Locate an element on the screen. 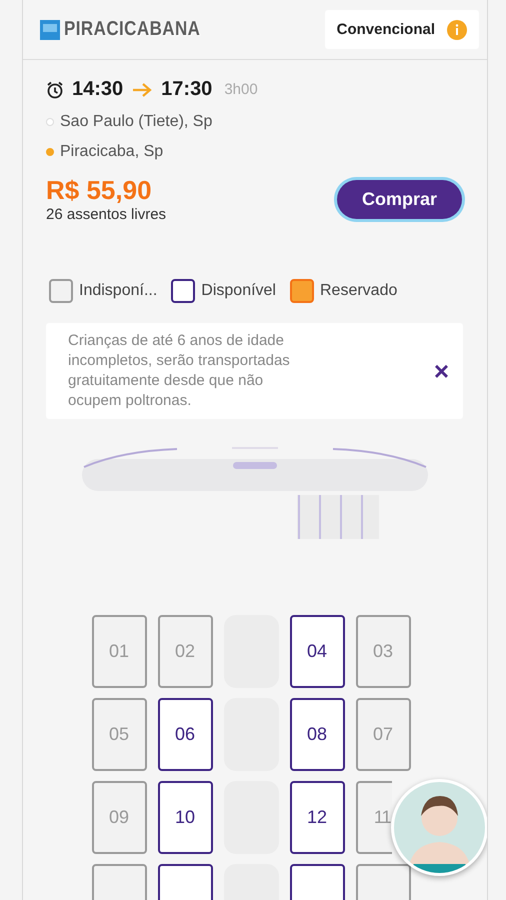 This screenshot has width=506, height=900. origin-dot-icon is located at coordinates (50, 122).